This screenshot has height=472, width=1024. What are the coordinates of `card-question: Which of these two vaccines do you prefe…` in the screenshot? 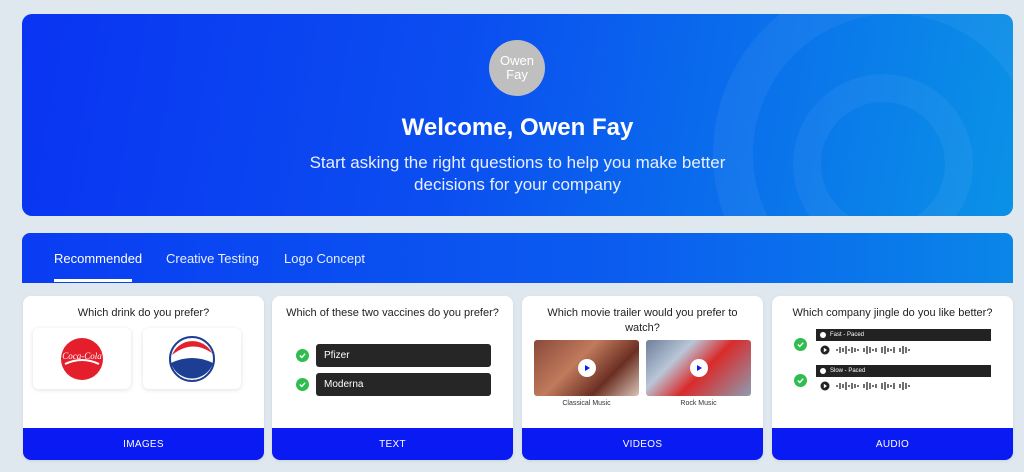 It's located at (392, 313).